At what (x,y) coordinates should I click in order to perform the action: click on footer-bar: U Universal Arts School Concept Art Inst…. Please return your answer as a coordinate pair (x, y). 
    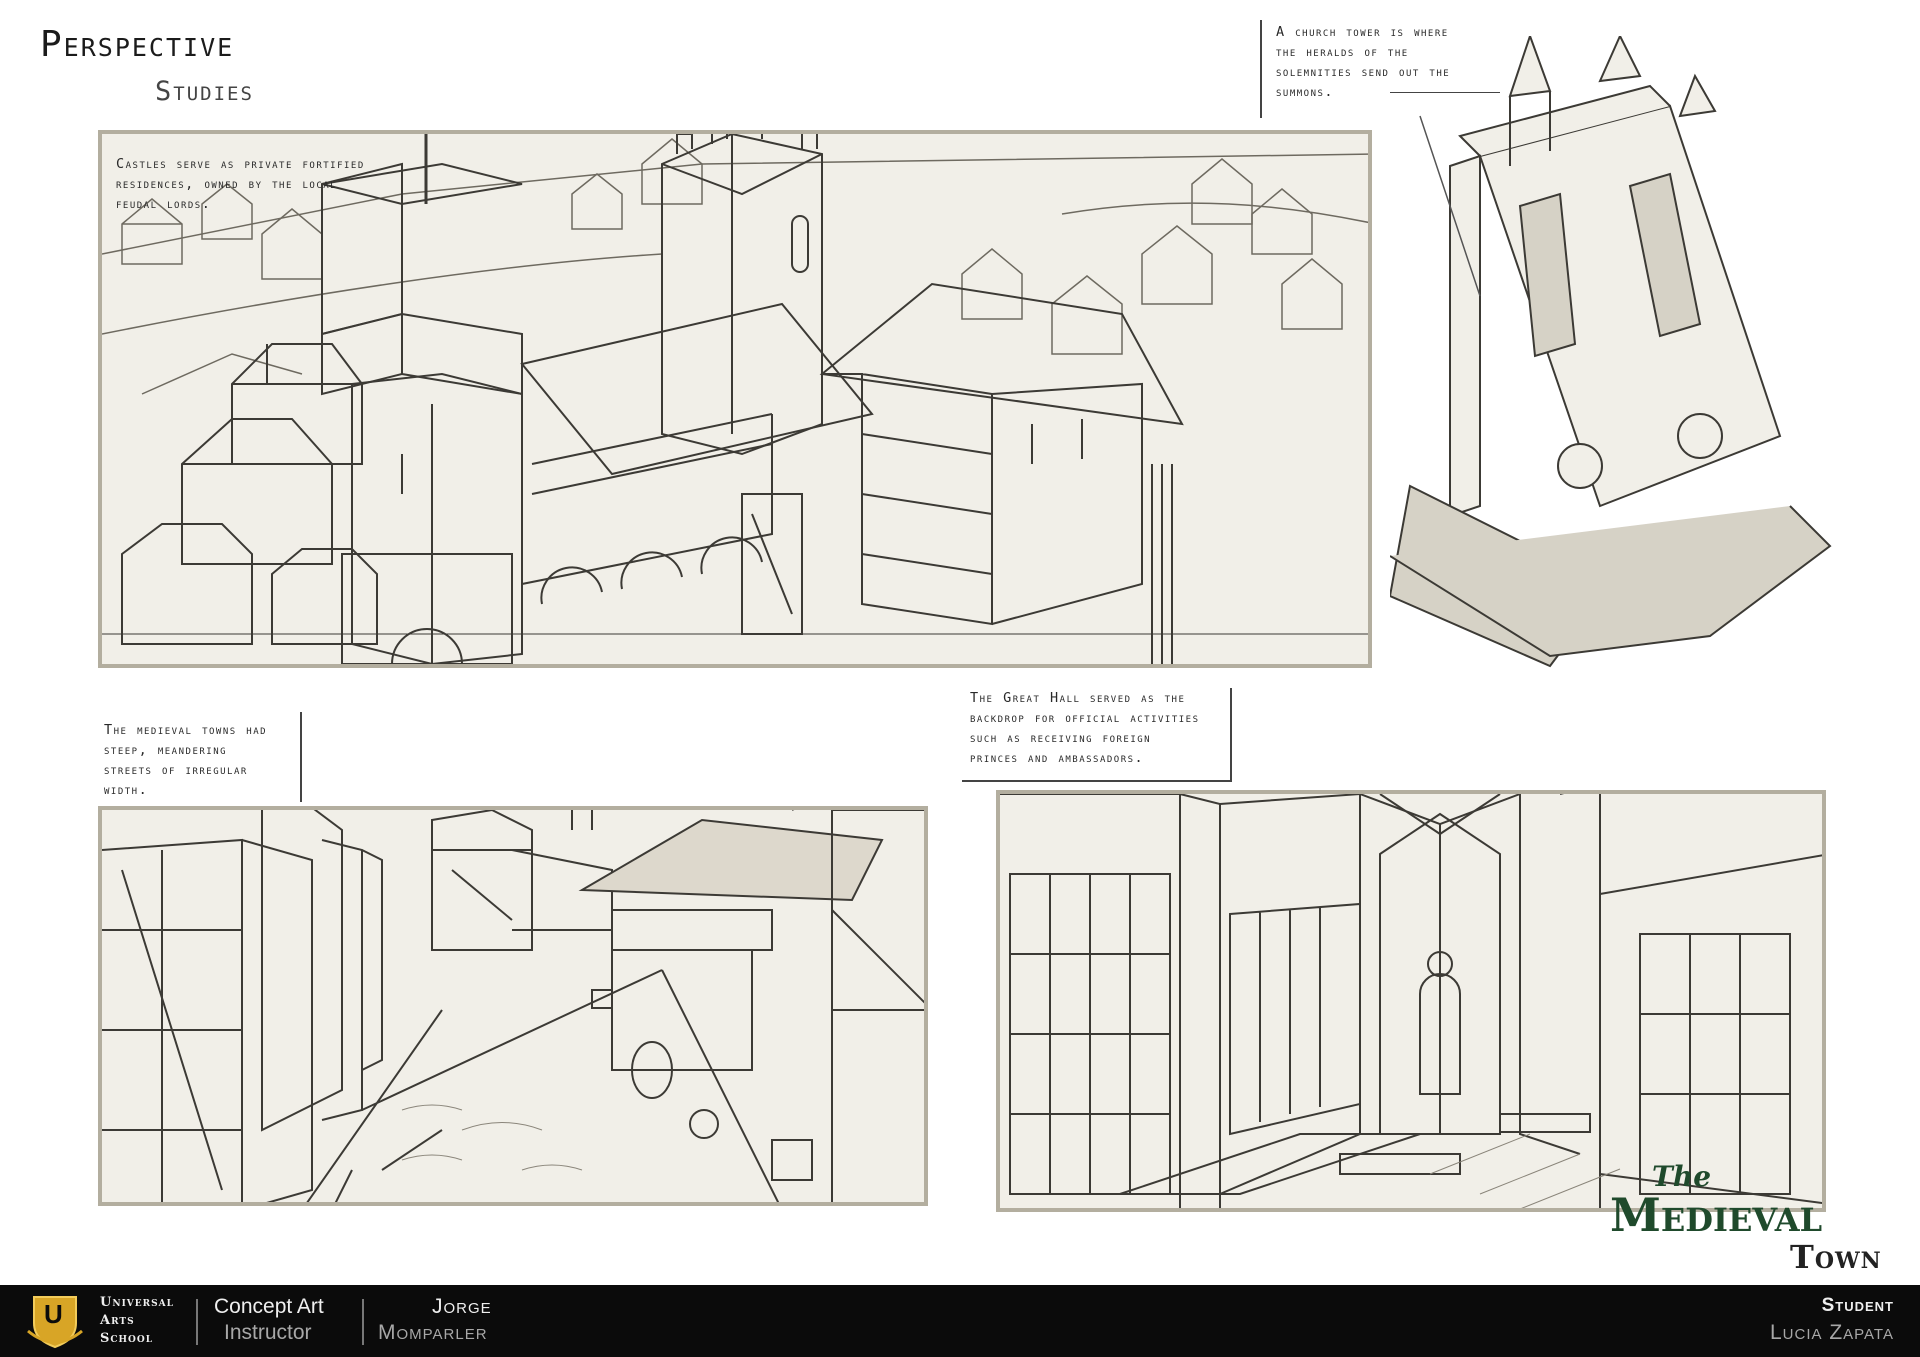
    Looking at the image, I should click on (960, 1321).